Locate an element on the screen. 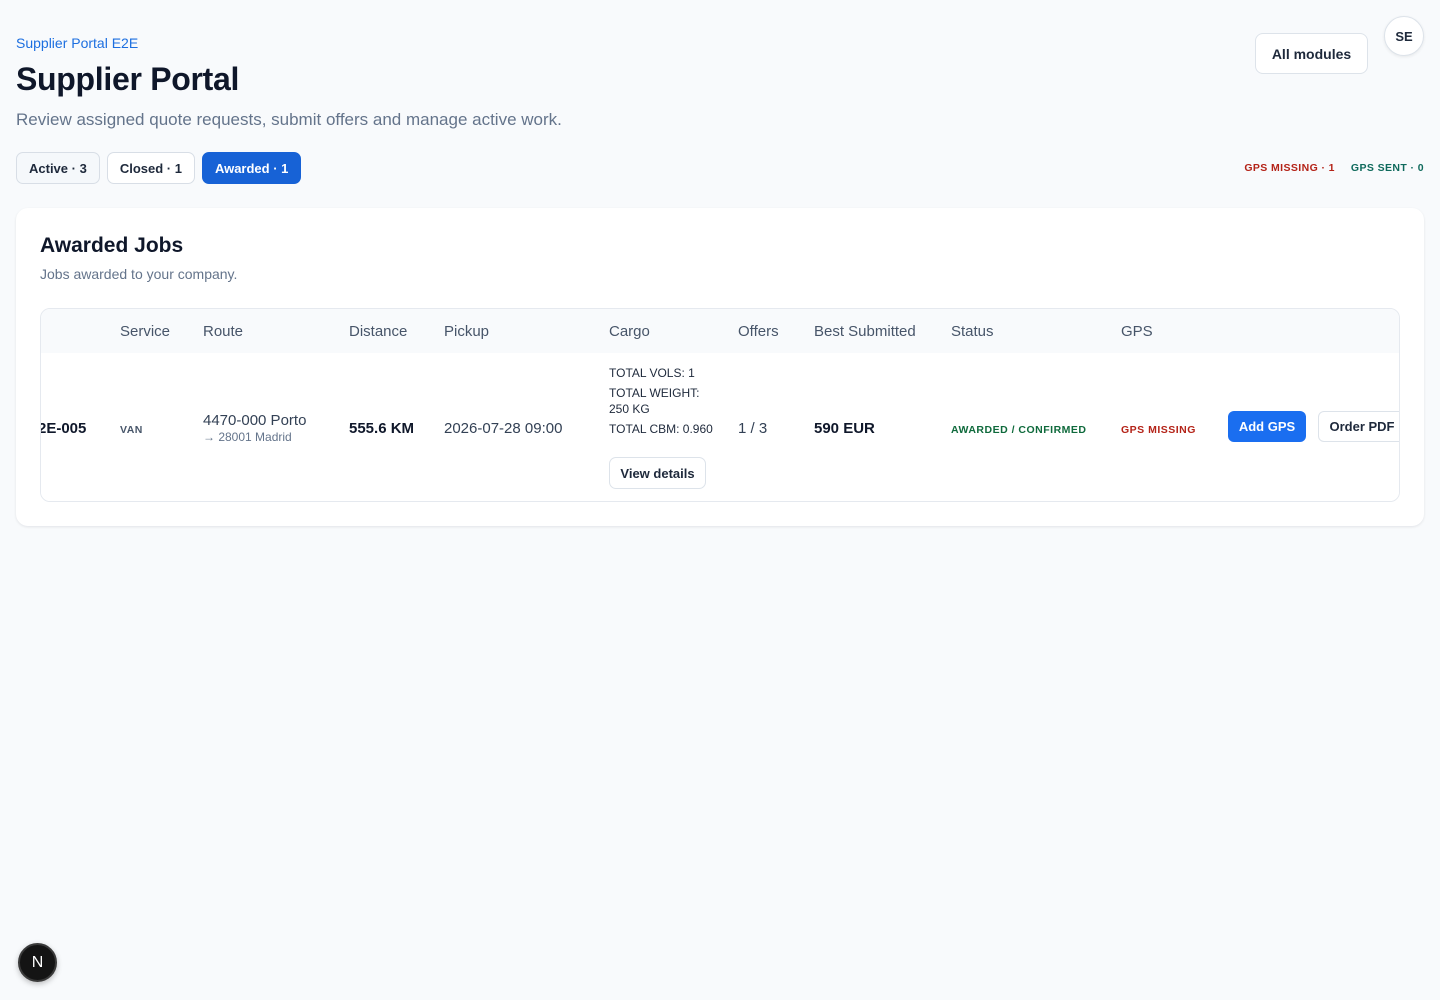 The image size is (1440, 1000). gps-summary: GPS MISSING · 1 GPS SENT · 0 is located at coordinates (1334, 168).